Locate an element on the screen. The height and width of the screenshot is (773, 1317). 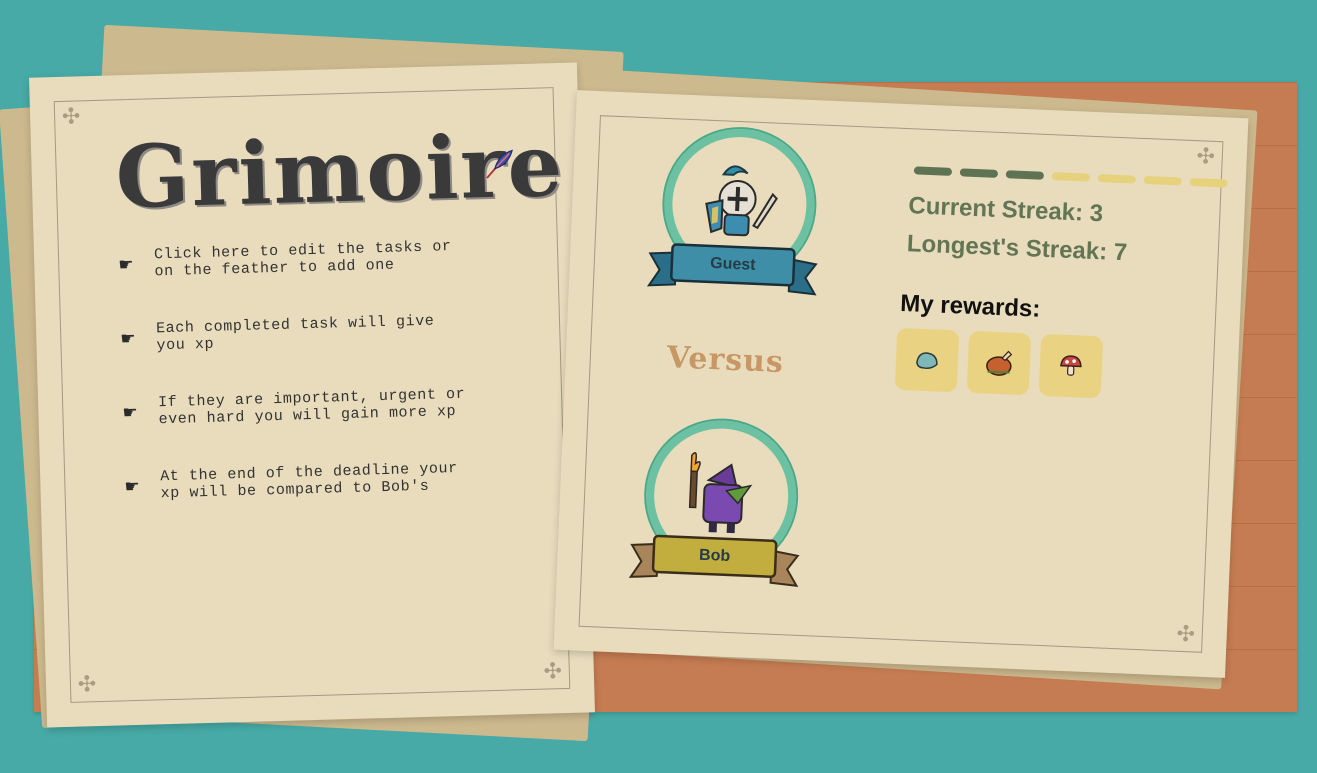
goblin-torch-icon is located at coordinates (720, 493).